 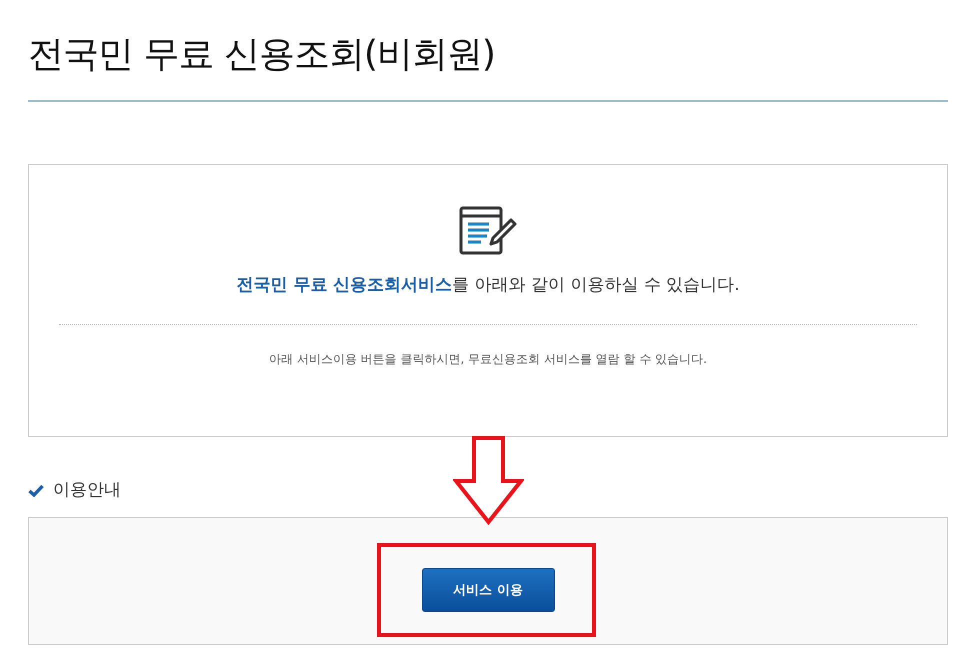 I want to click on document-pencil-icon, so click(x=488, y=231).